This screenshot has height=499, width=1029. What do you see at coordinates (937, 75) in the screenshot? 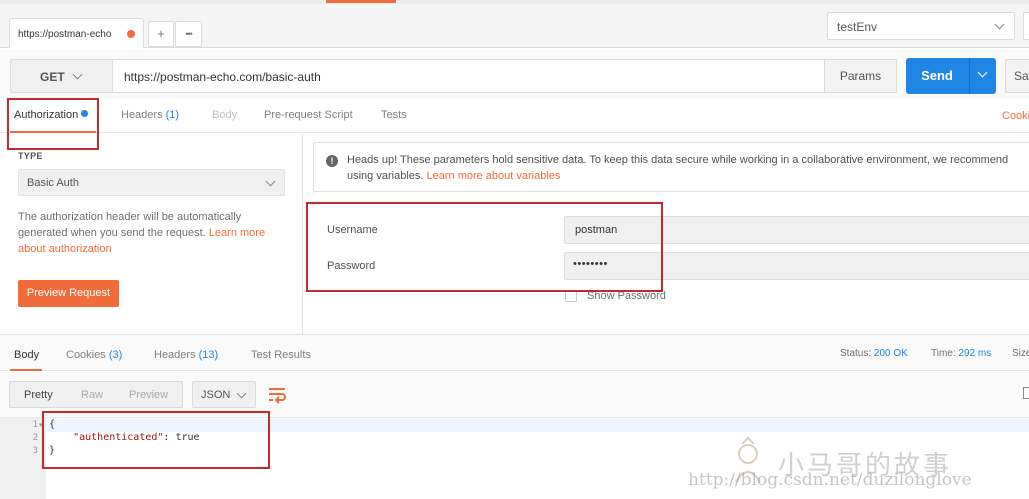
I see `send-label: Send` at bounding box center [937, 75].